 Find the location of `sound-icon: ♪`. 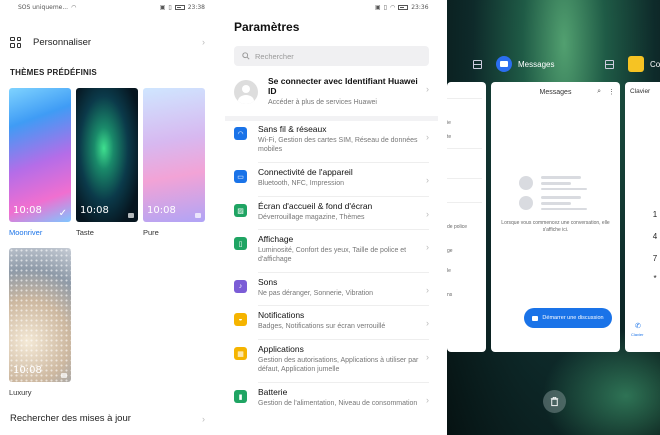

sound-icon: ♪ is located at coordinates (240, 286).